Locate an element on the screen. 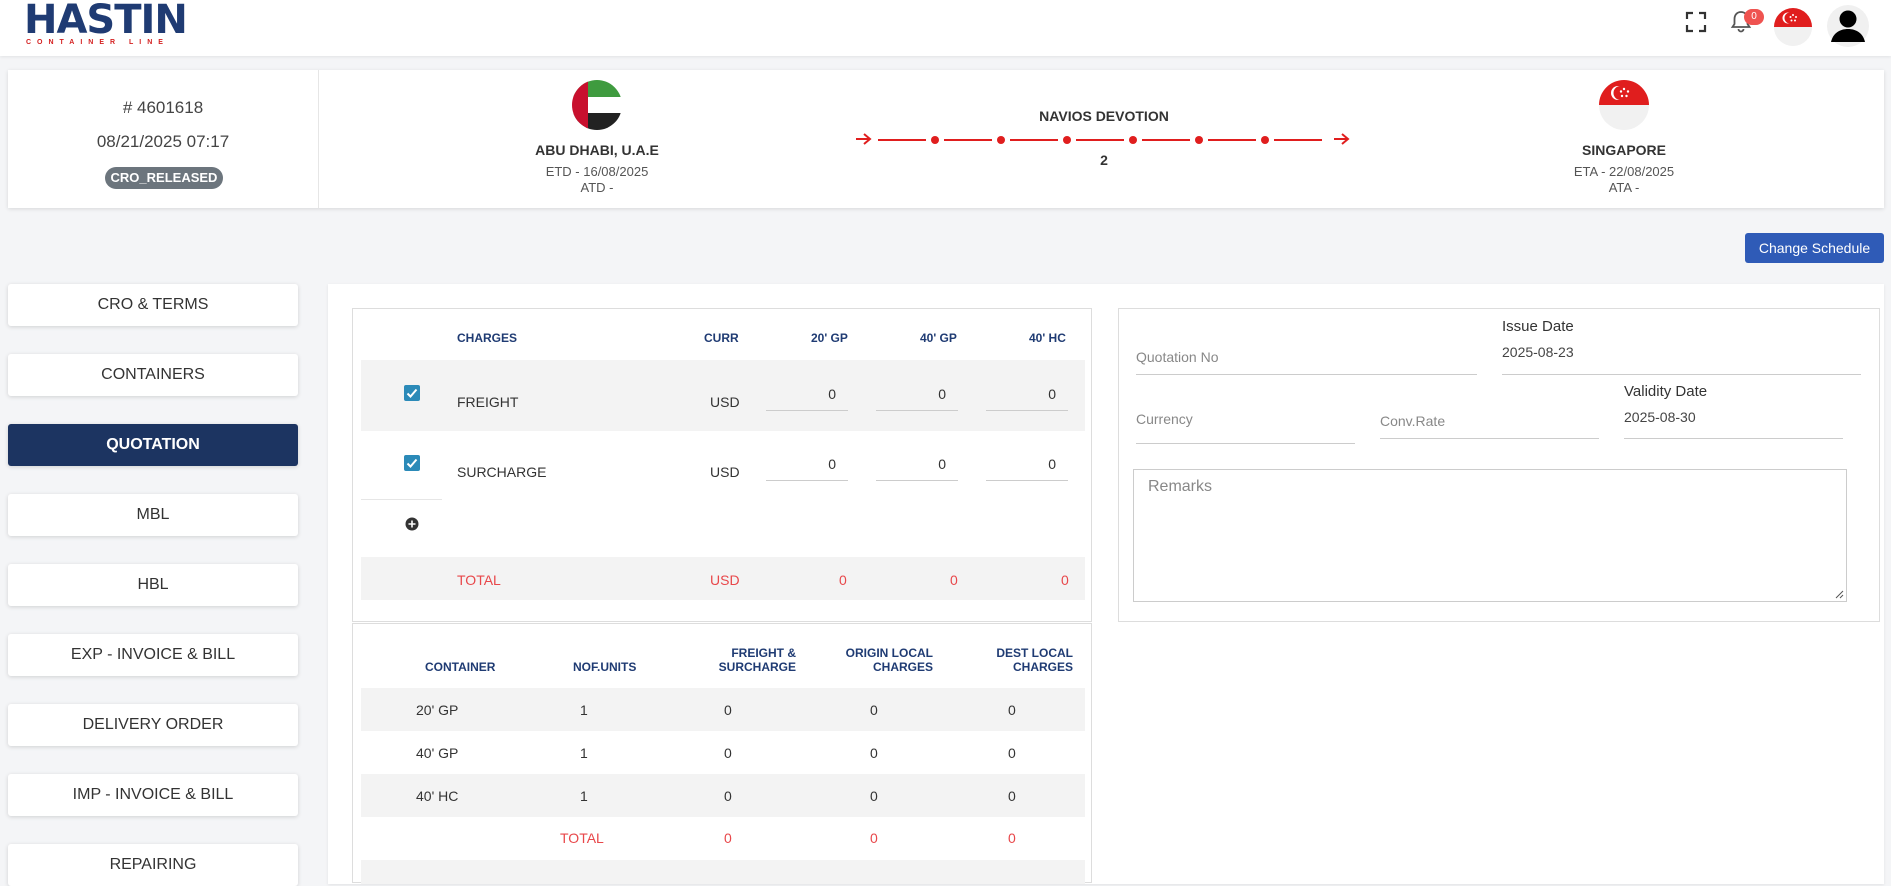 Image resolution: width=1891 pixels, height=886 pixels. conv-rate-underline is located at coordinates (1489, 438).